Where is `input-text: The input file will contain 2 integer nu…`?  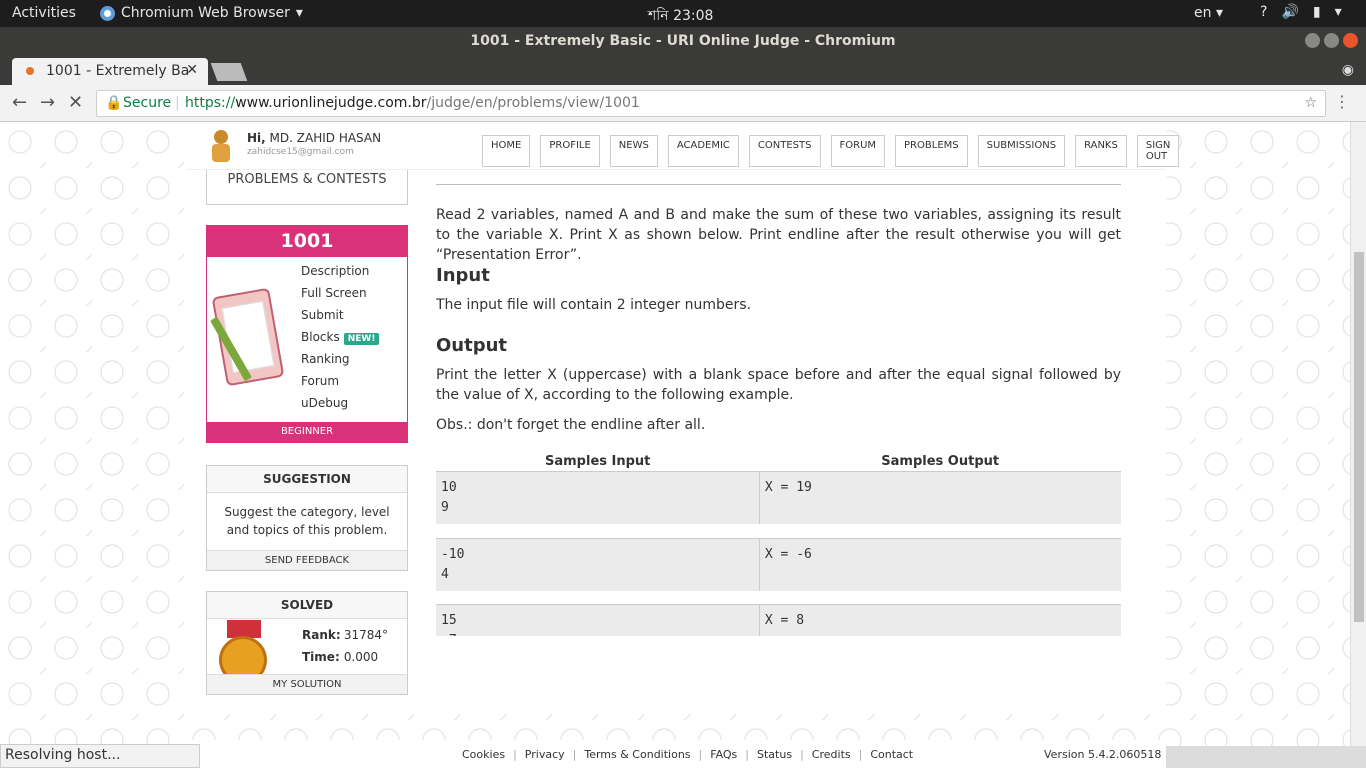
input-text: The input file will contain 2 integer nu… is located at coordinates (594, 305).